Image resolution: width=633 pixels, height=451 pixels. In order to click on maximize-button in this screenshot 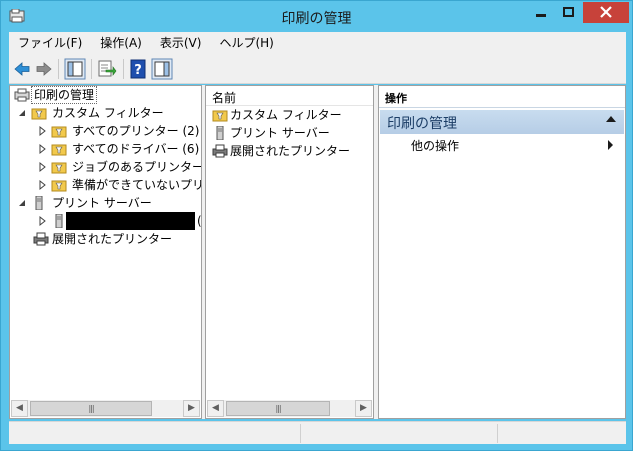, I will do `click(568, 12)`.